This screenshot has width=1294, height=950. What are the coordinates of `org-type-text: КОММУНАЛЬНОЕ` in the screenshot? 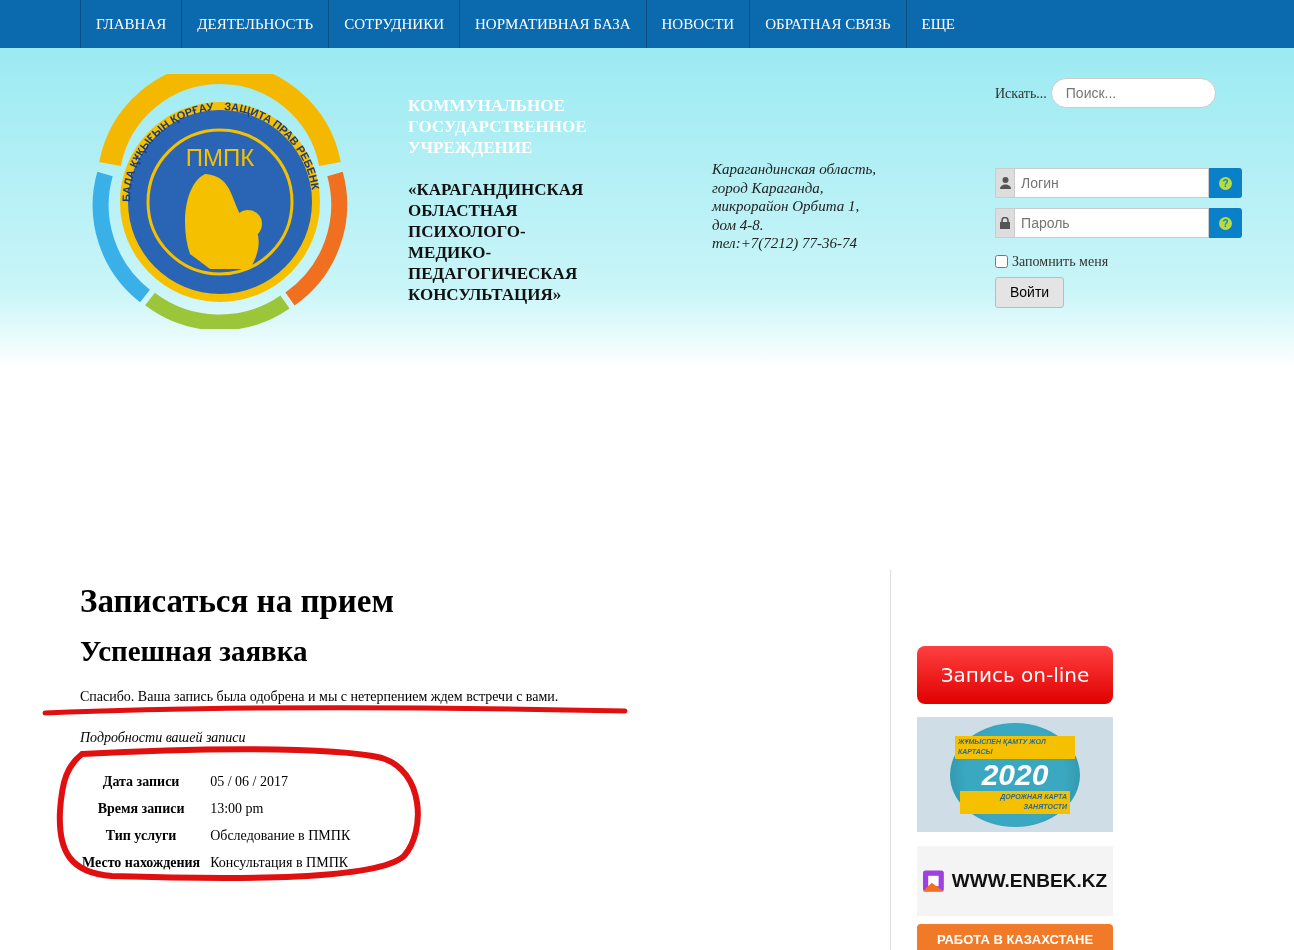 It's located at (487, 105).